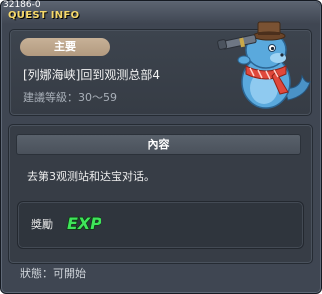  What do you see at coordinates (65, 47) in the screenshot?
I see `quest-category-badge: 主要` at bounding box center [65, 47].